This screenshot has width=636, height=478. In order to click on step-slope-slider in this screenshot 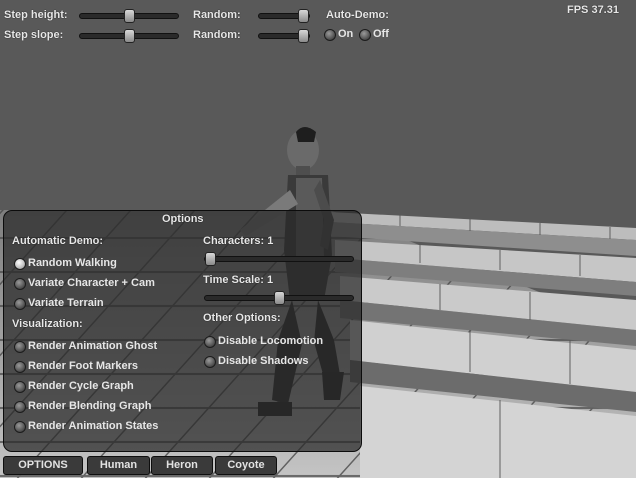, I will do `click(129, 36)`.